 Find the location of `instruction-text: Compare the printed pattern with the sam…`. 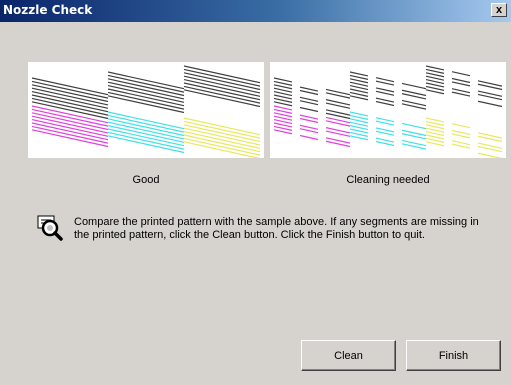

instruction-text: Compare the printed pattern with the sam… is located at coordinates (276, 228).